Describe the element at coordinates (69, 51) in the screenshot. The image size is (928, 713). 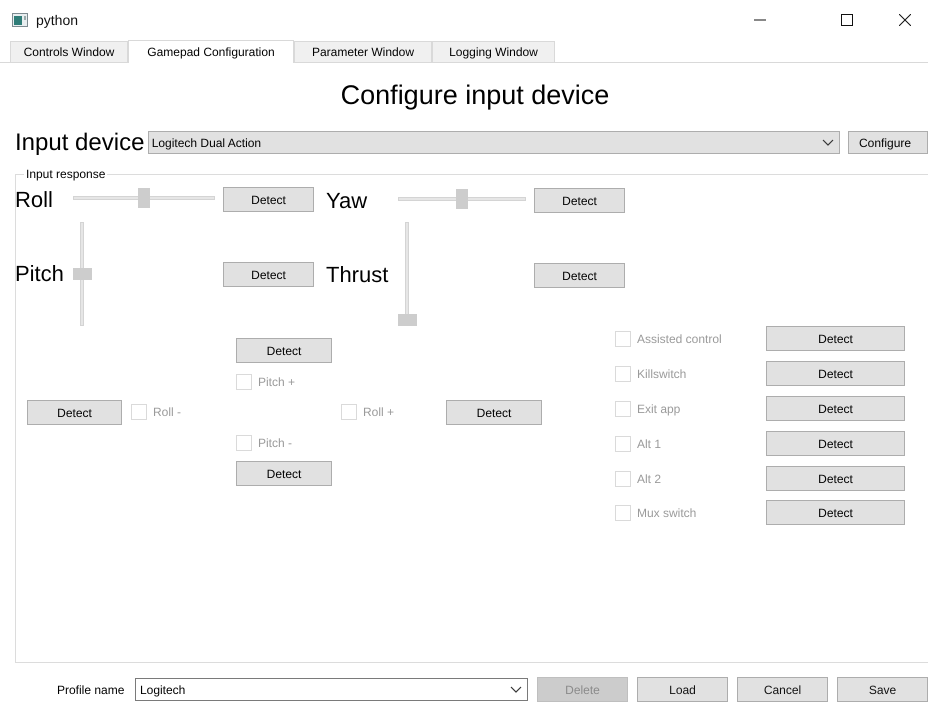
I see `tab: Controls Window` at that location.